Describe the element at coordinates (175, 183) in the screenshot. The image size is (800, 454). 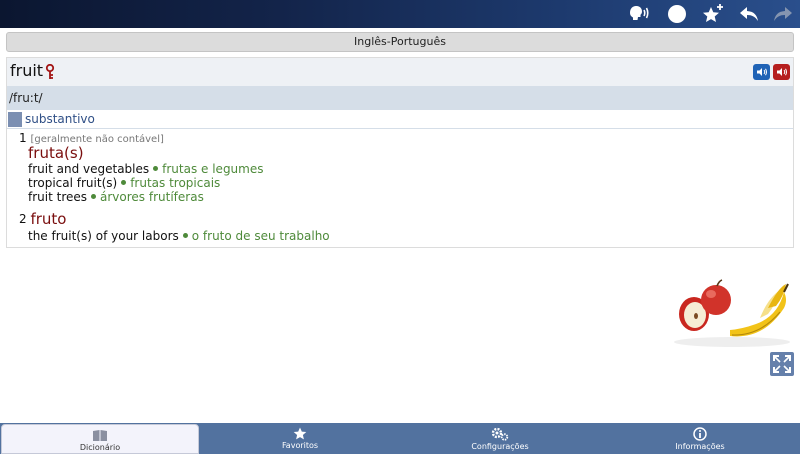
I see `example-pt: frutas tropicais` at that location.